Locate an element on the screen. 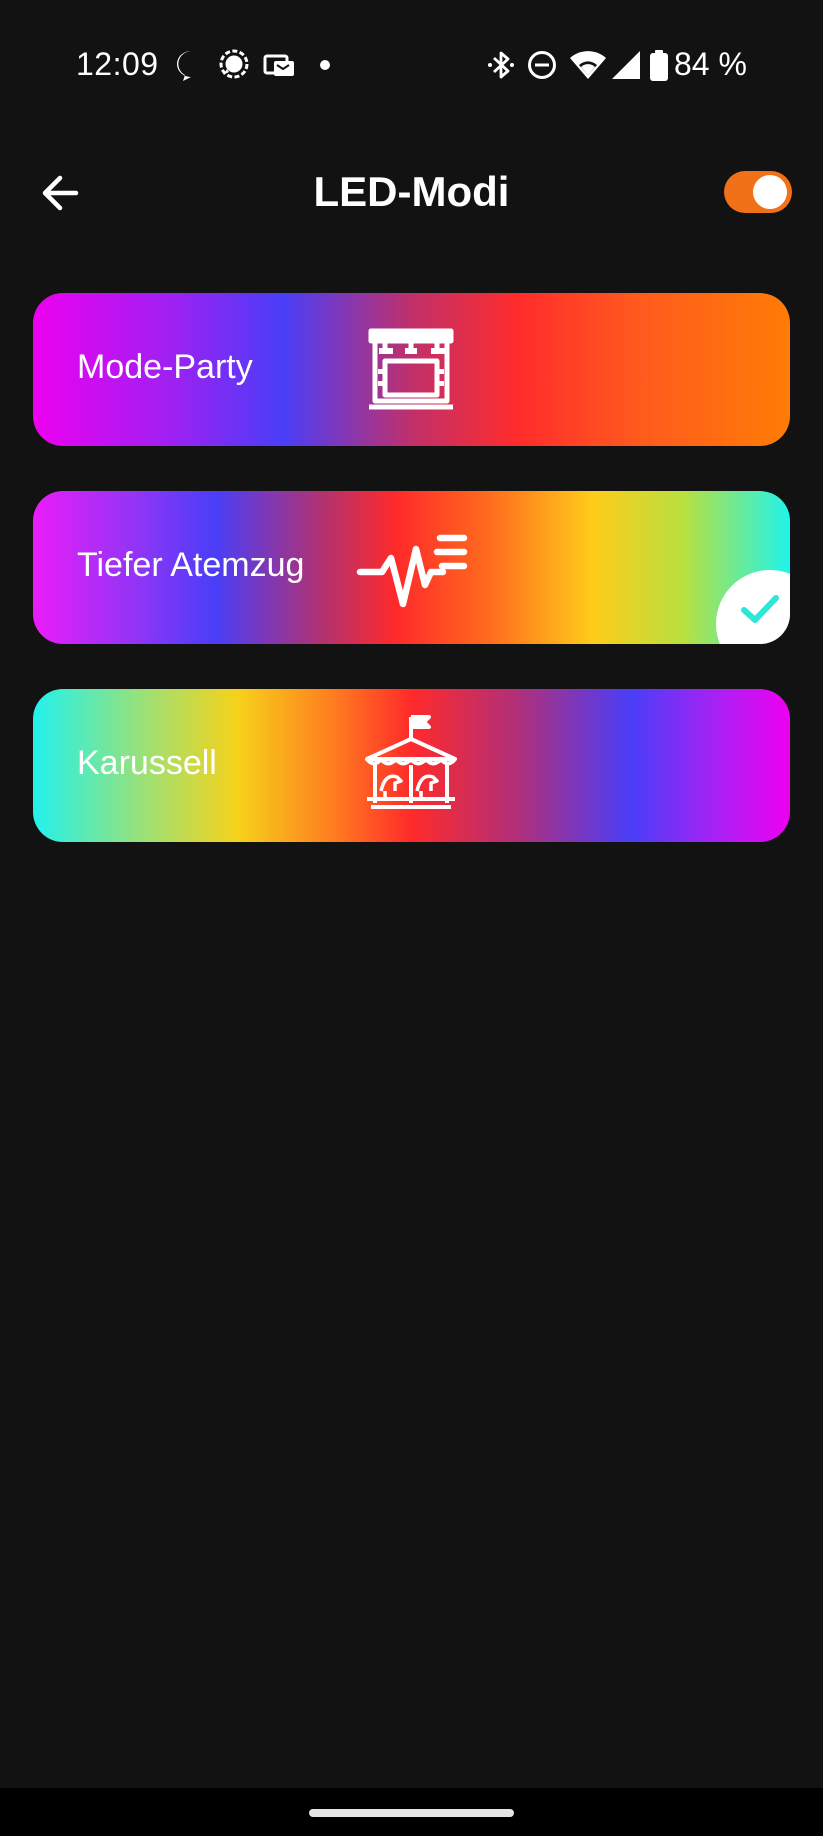 The height and width of the screenshot is (1836, 823). pulse-wave-icon is located at coordinates (412, 571).